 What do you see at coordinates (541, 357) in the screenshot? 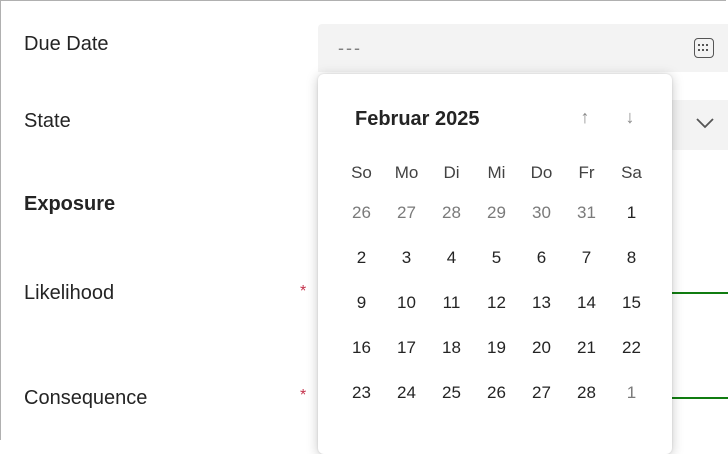
I see `calendar-day: 20` at bounding box center [541, 357].